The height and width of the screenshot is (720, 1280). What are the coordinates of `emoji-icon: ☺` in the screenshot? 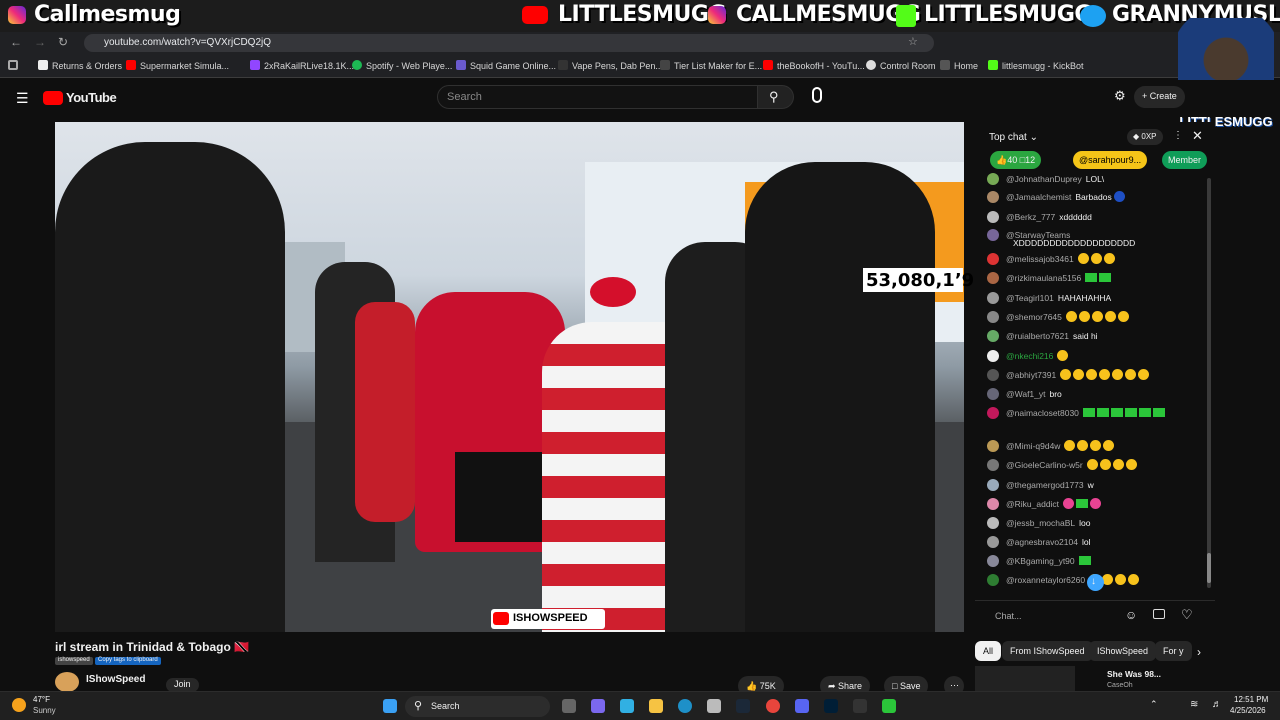 It's located at (1131, 615).